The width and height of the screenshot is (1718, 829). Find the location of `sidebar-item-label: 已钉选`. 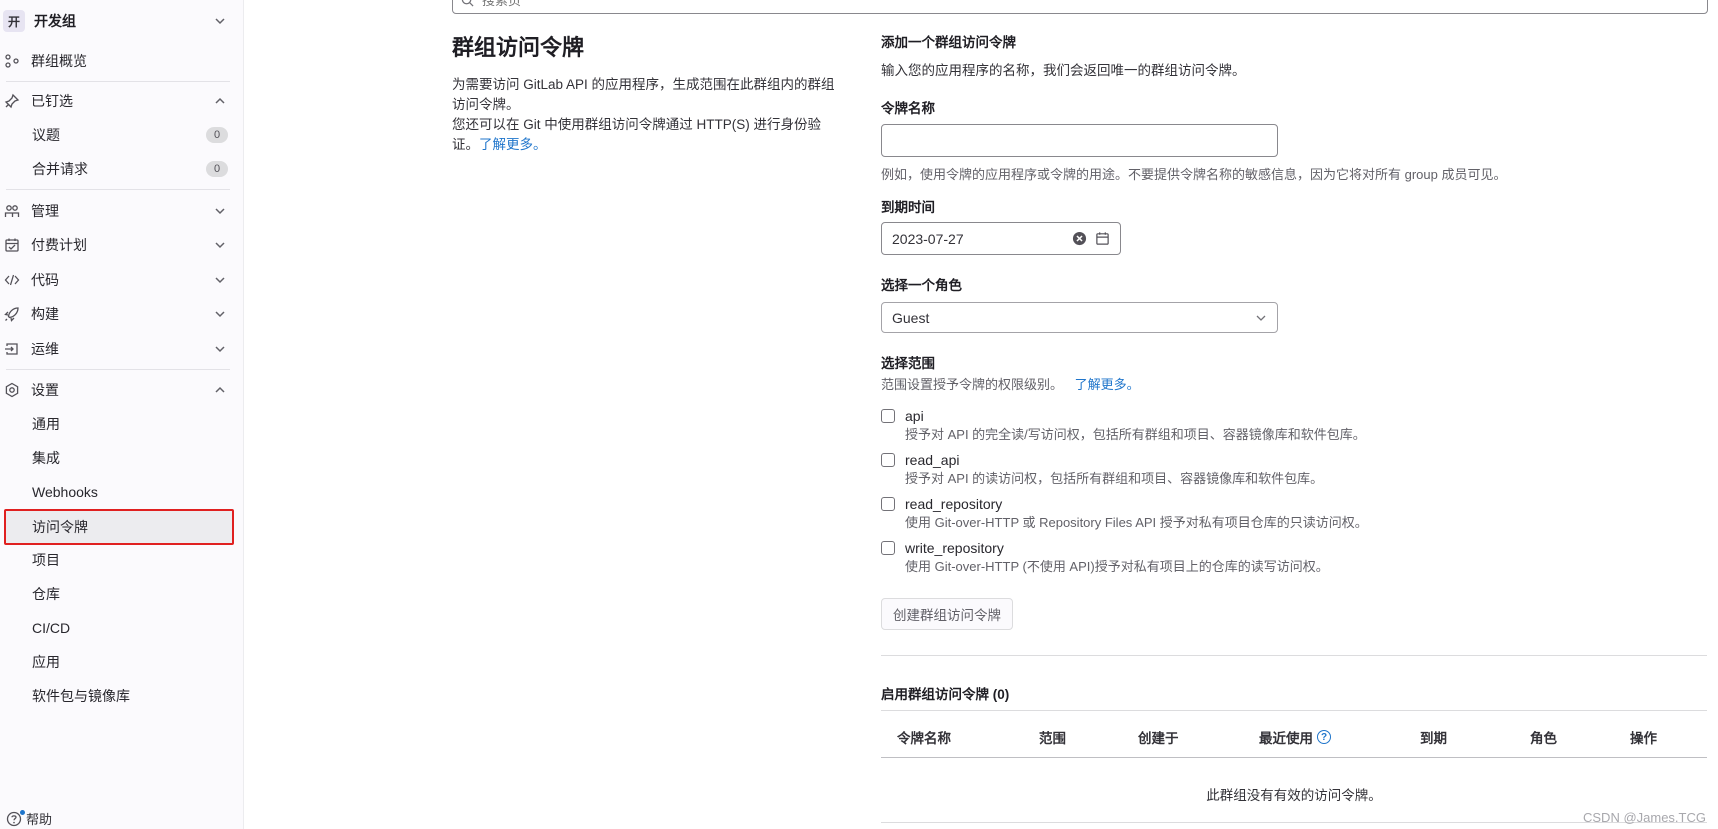

sidebar-item-label: 已钉选 is located at coordinates (52, 101).